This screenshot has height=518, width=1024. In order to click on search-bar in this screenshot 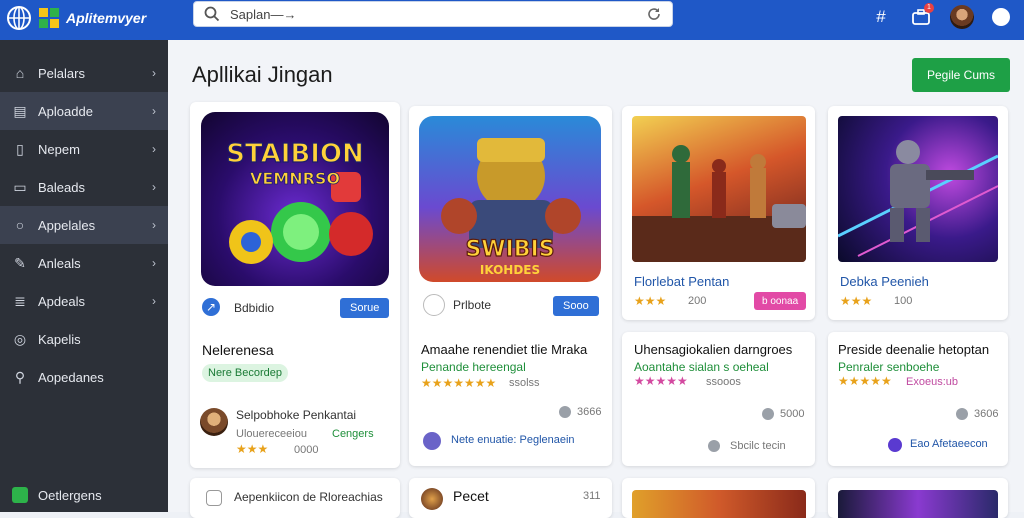, I will do `click(433, 14)`.